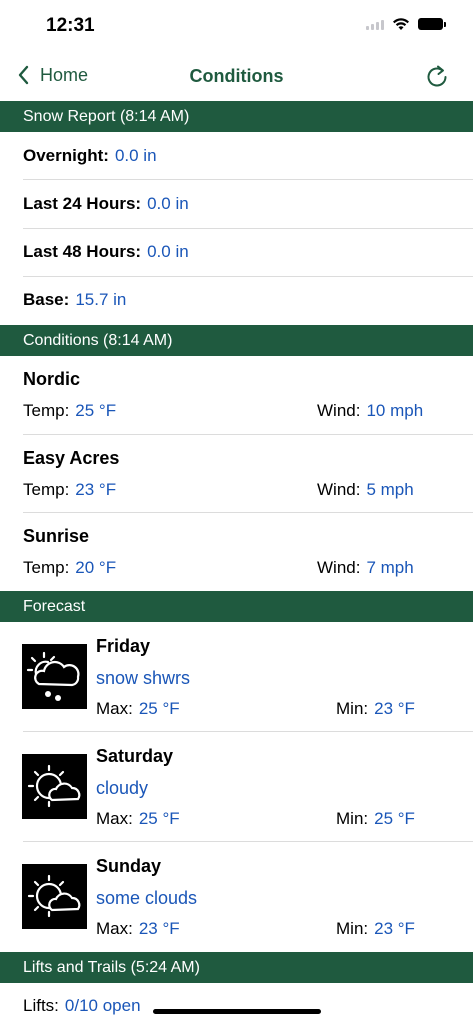  Describe the element at coordinates (236, 340) in the screenshot. I see `section-header-conditions: Conditions (8:14 AM)` at that location.